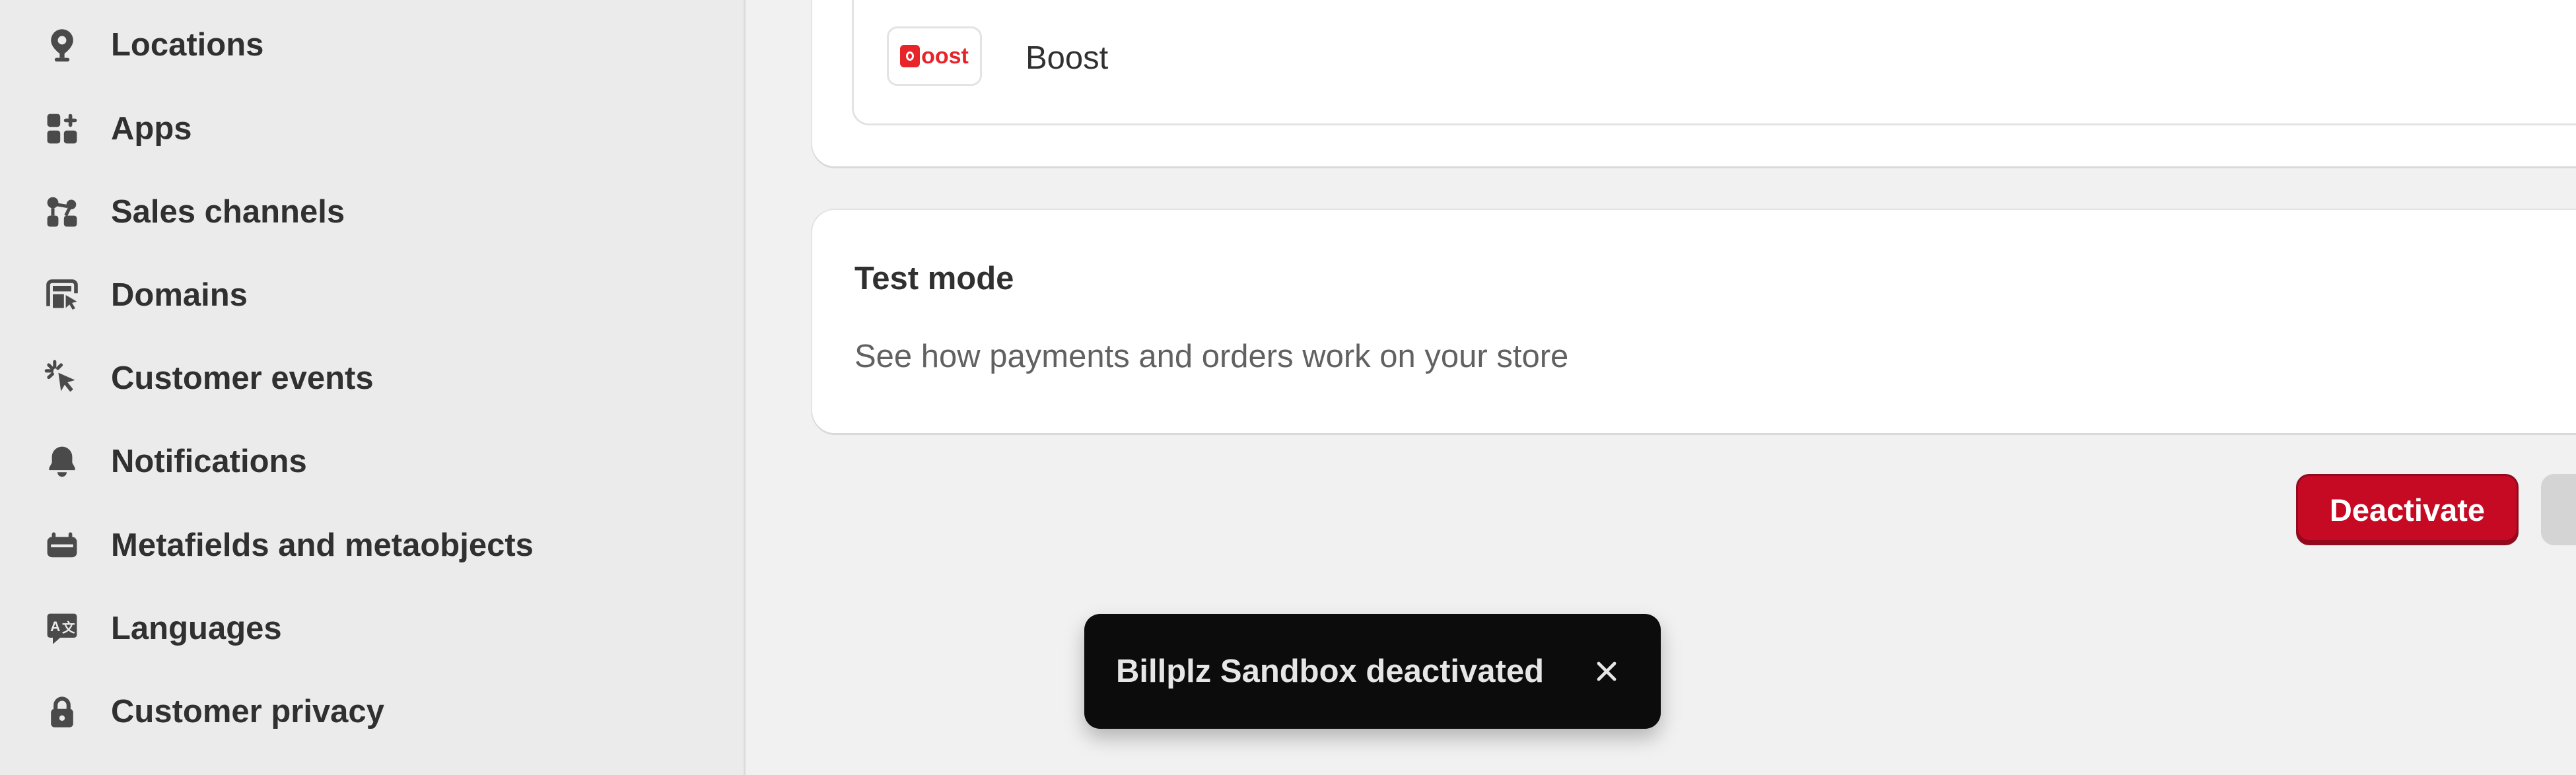  I want to click on sidebar-item-domains: Domains, so click(145, 295).